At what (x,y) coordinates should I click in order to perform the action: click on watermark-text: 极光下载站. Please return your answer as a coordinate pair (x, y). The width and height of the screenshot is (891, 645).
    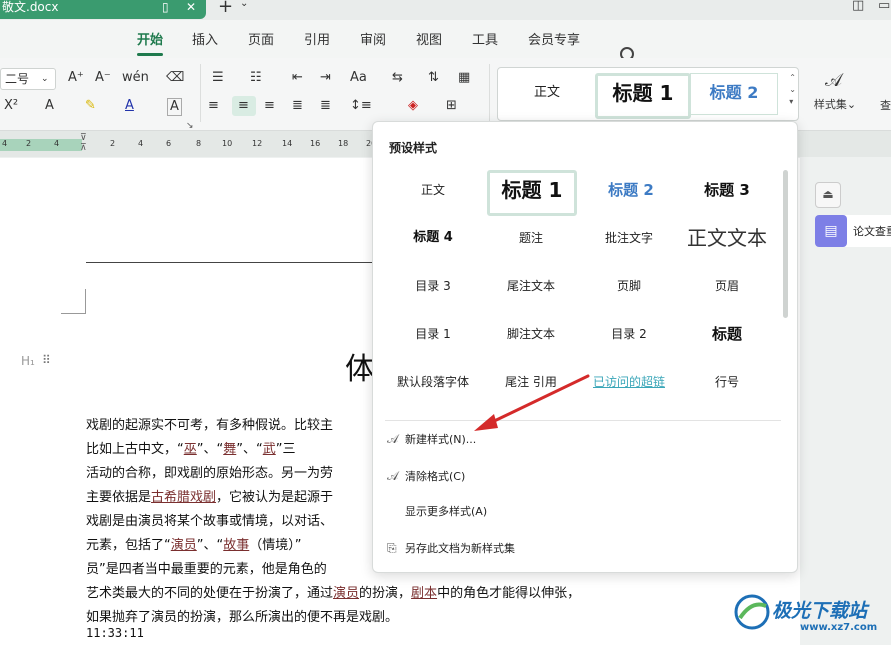
    Looking at the image, I should click on (820, 611).